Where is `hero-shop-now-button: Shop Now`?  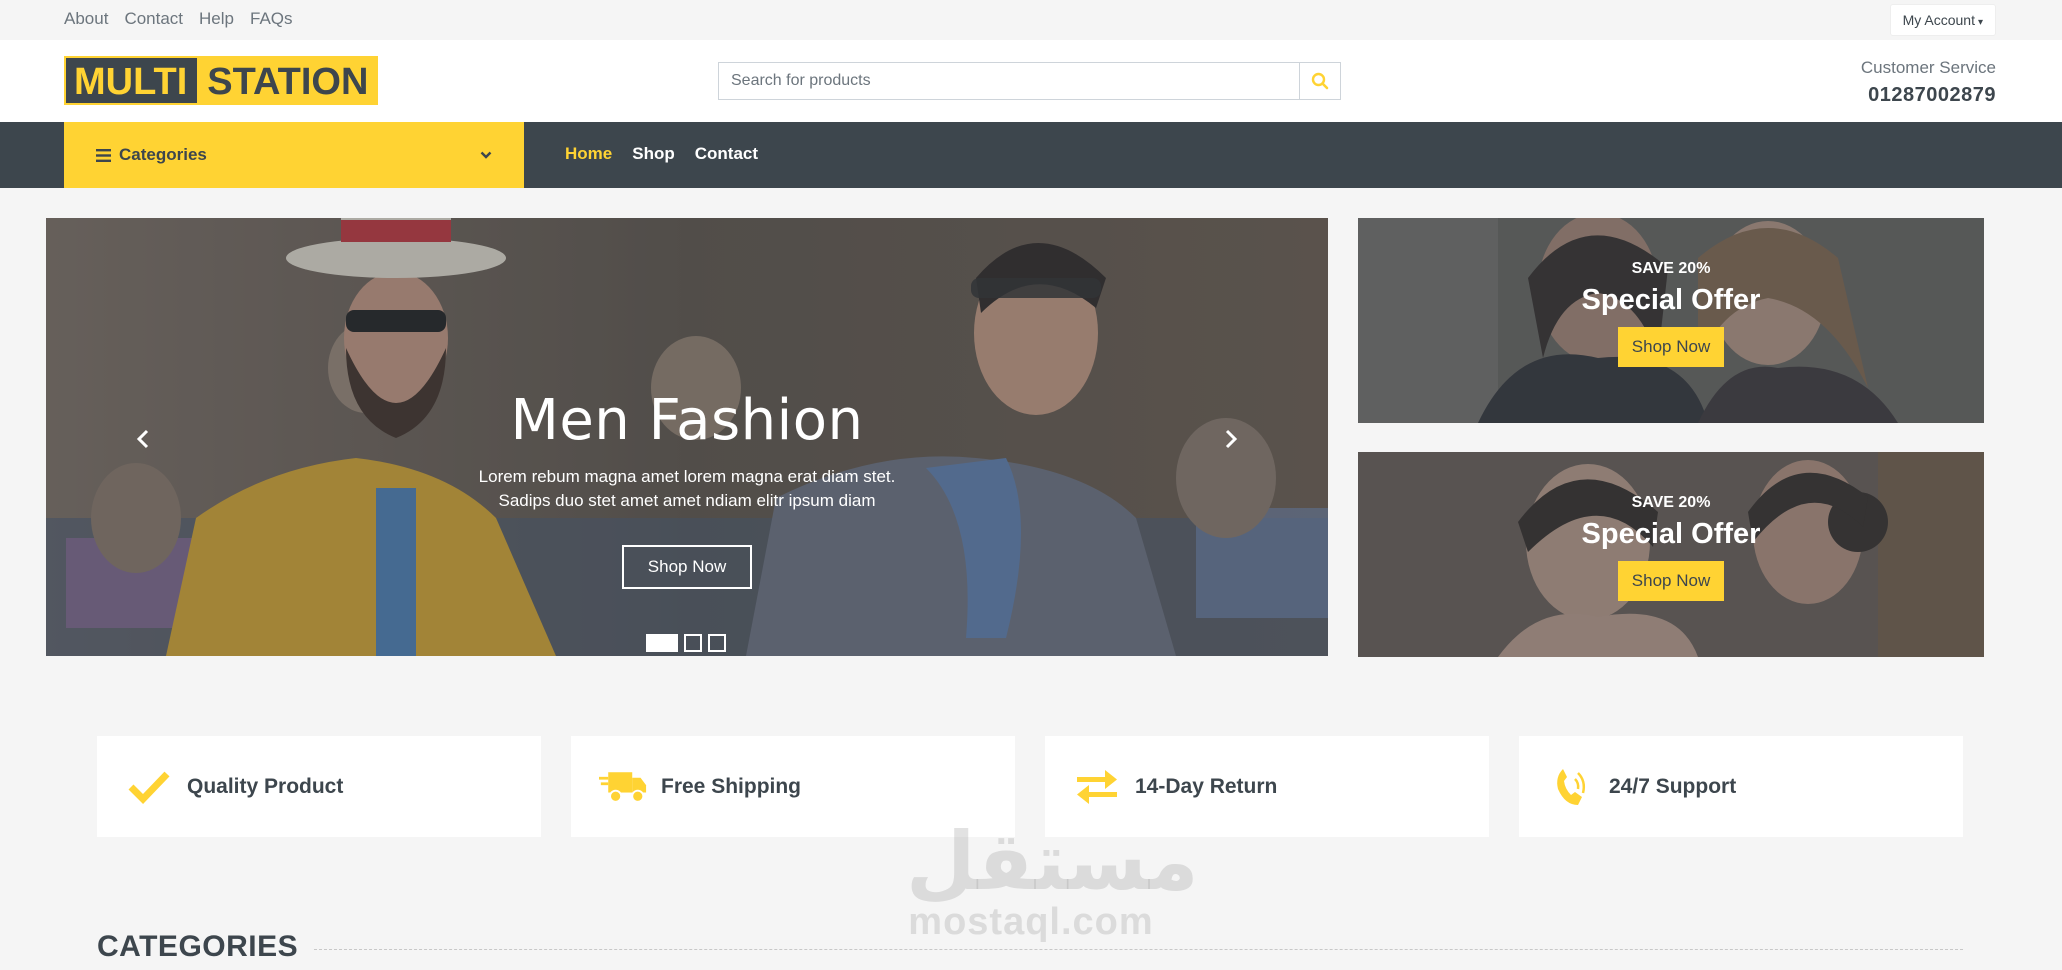
hero-shop-now-button: Shop Now is located at coordinates (687, 567).